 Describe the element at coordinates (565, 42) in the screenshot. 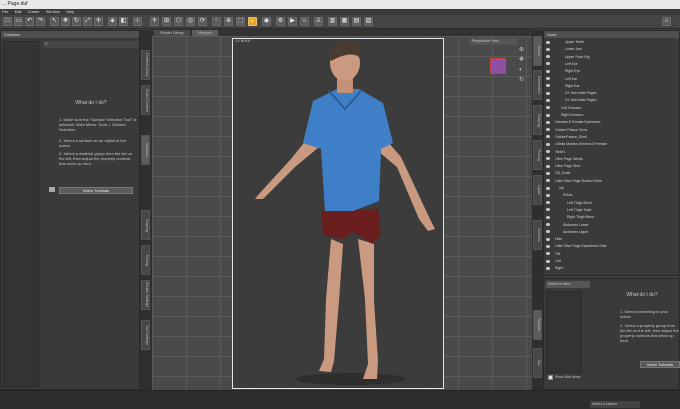

I see `scene-node: Upper Teeth` at that location.